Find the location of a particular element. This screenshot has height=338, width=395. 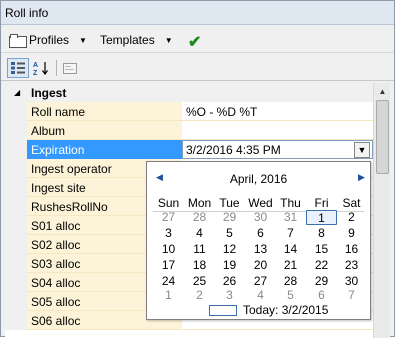

categorized-button is located at coordinates (18, 68).